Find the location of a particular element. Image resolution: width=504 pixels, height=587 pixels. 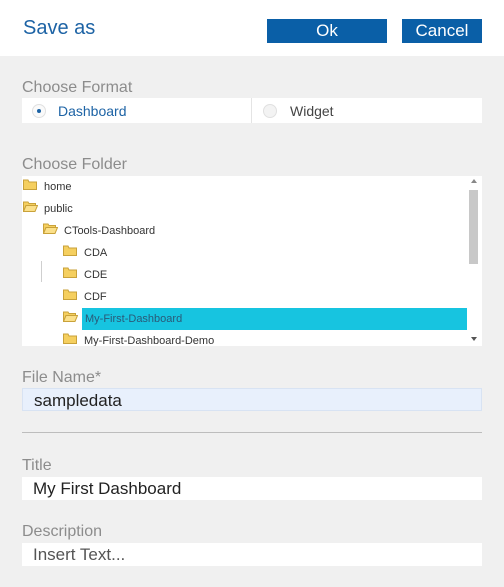

tree-item-cda: CDA is located at coordinates (95, 253).